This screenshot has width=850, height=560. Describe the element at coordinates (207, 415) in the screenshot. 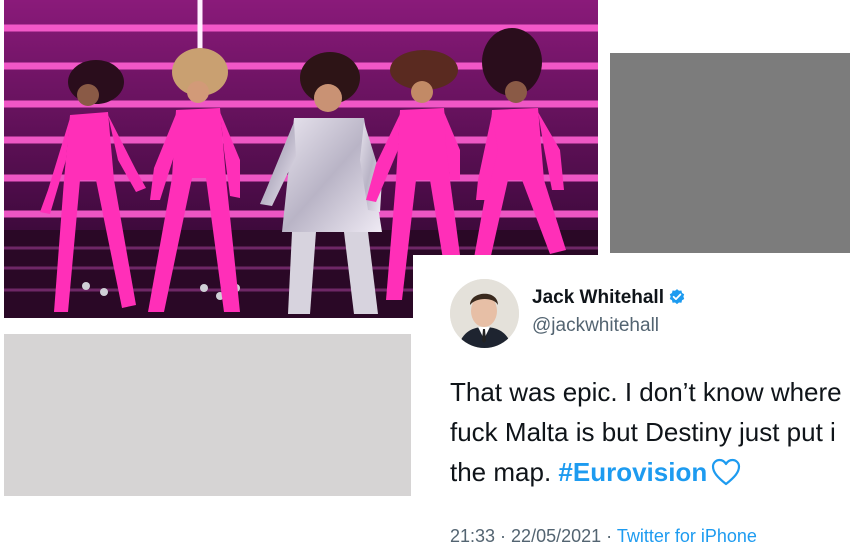

I see `blank-image-block` at that location.